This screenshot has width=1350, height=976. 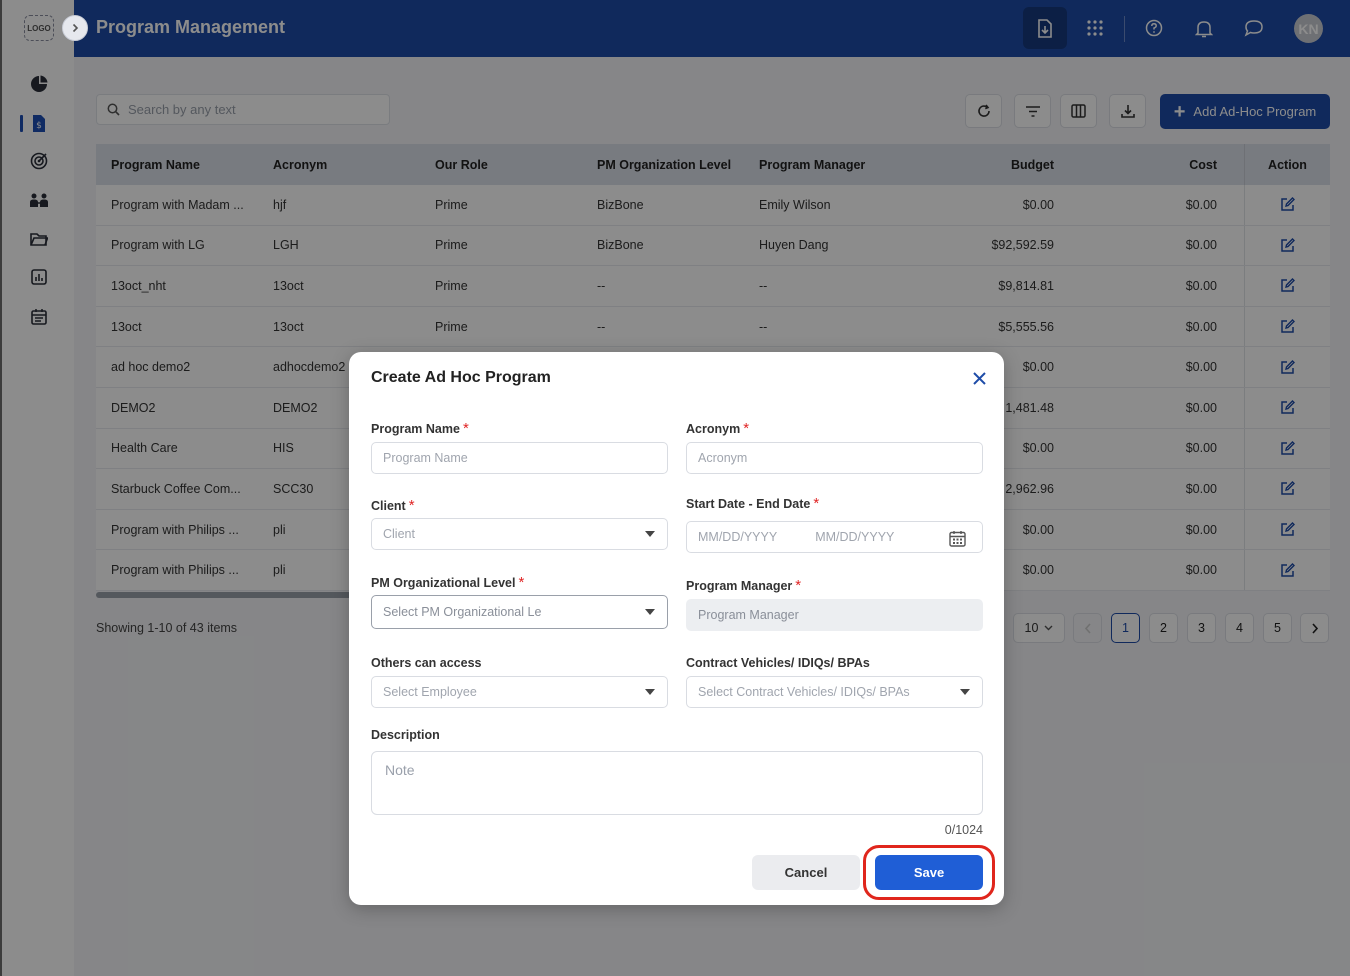 I want to click on sidebar-expand-button, so click(x=75, y=28).